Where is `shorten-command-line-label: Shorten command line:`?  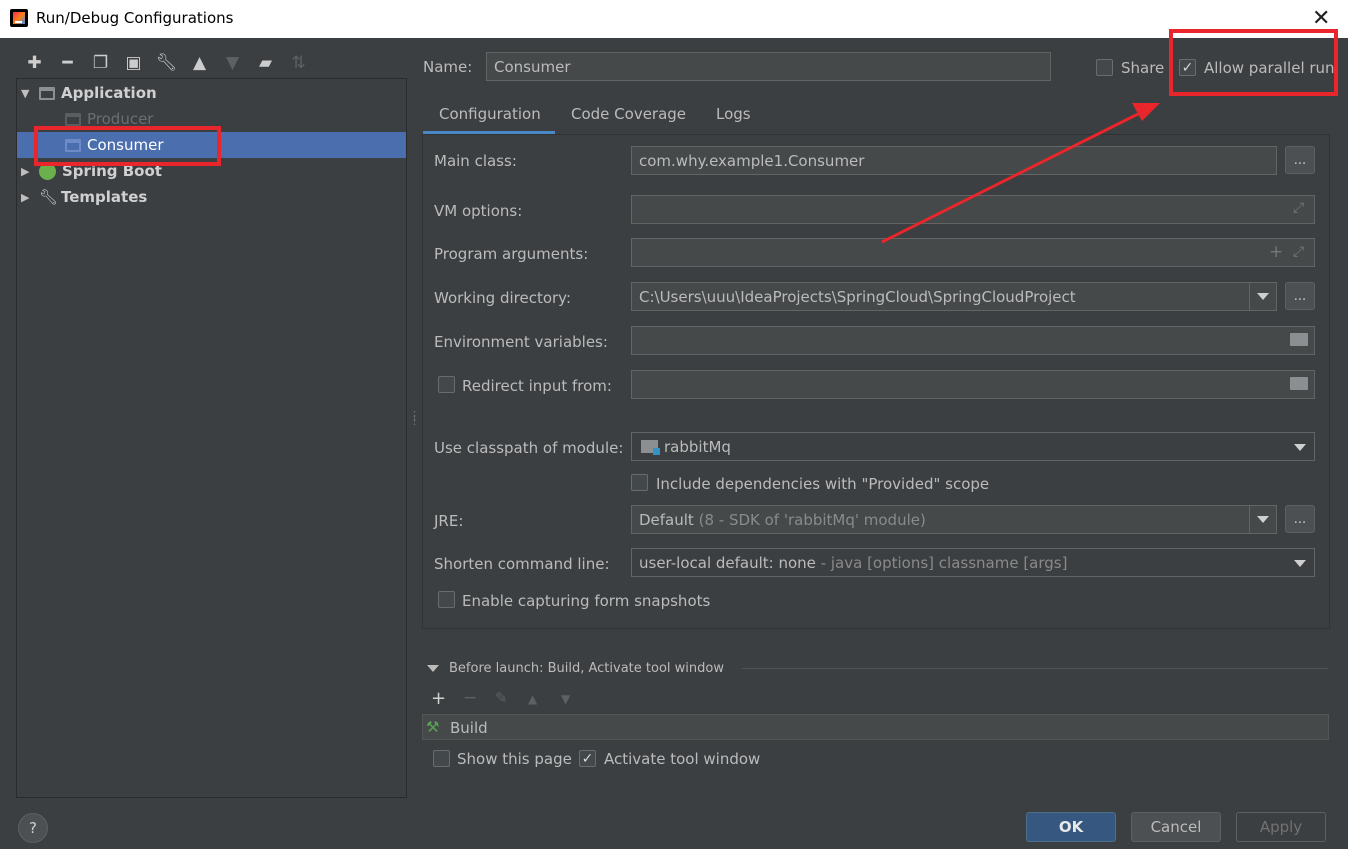 shorten-command-line-label: Shorten command line: is located at coordinates (522, 564).